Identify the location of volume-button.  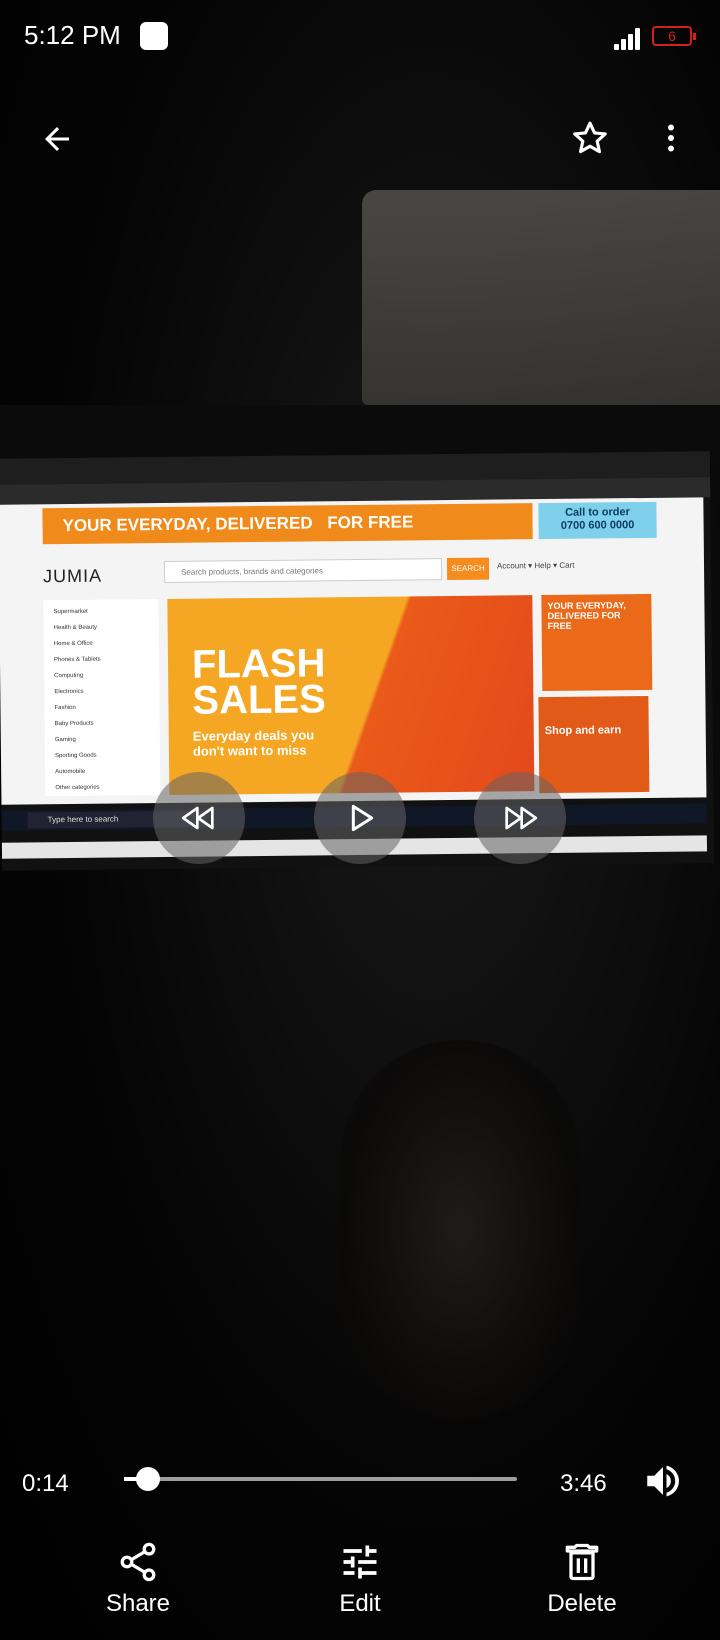
(663, 1481).